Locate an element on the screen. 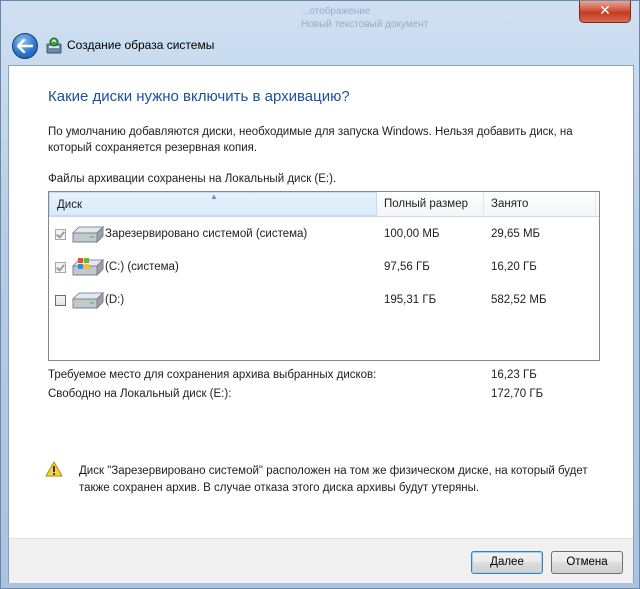  close-icon: ✕ is located at coordinates (605, 11).